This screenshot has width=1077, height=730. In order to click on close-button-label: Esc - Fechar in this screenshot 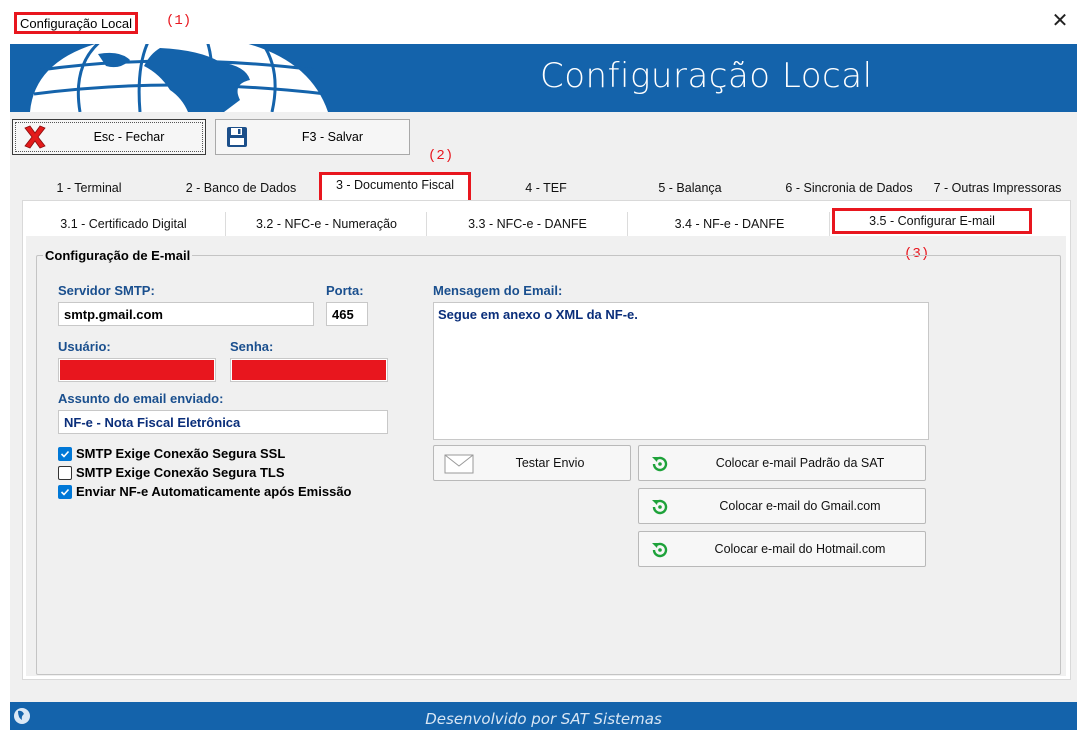, I will do `click(129, 137)`.